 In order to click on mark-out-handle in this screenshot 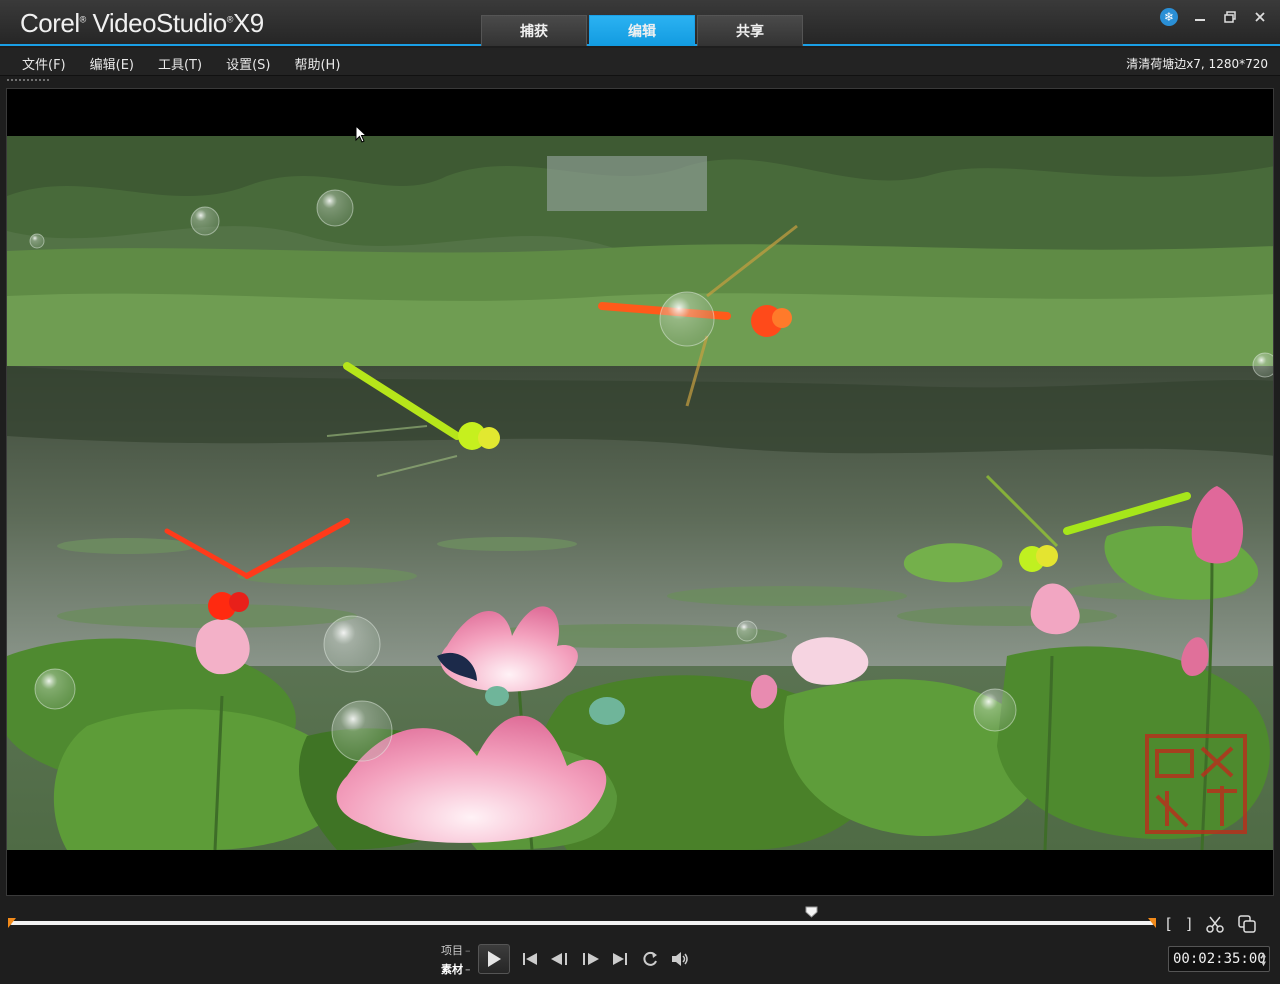, I will do `click(1152, 923)`.